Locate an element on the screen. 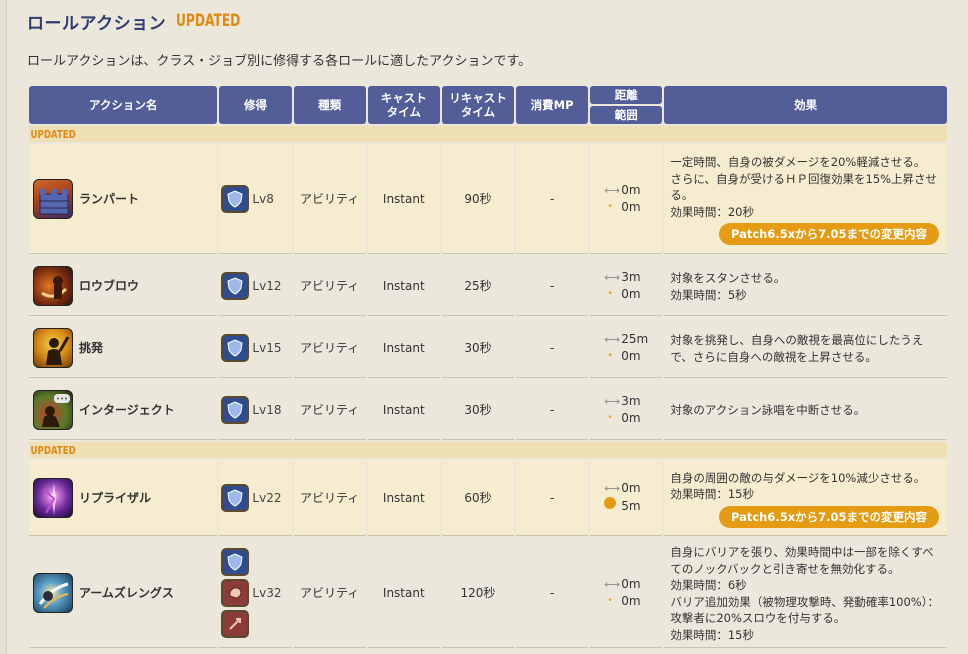 Image resolution: width=968 pixels, height=654 pixels. interject-icon is located at coordinates (53, 409).